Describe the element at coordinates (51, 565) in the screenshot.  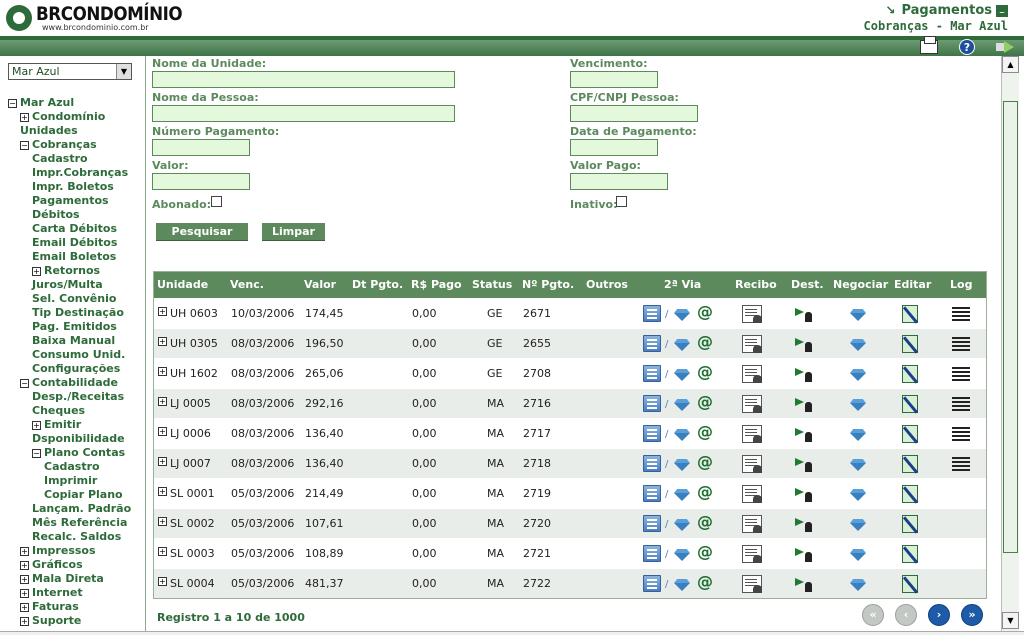
I see `sidebar-item-33: + Gráficos` at that location.